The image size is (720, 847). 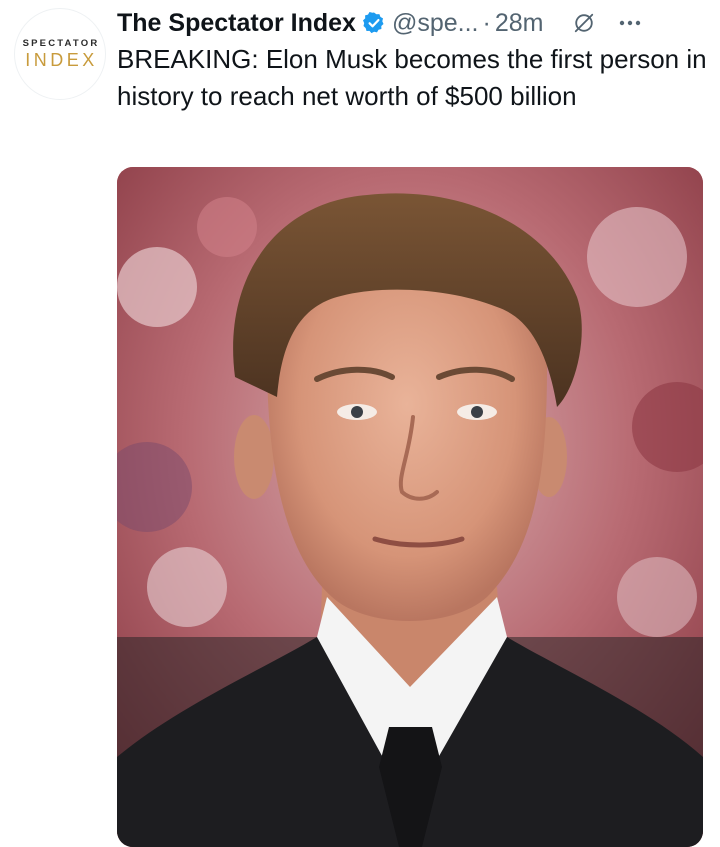 I want to click on avatar-logo-top: SPECTATOR, so click(x=61, y=43).